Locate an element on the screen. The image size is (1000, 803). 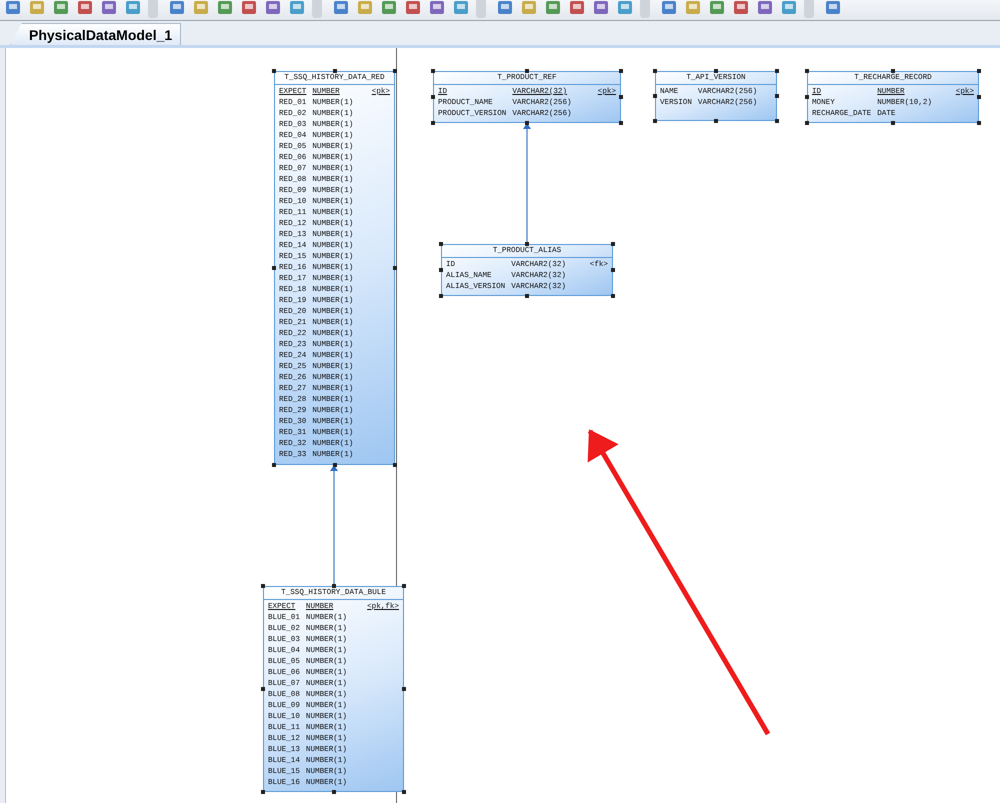
document-tab: PhysicalDataModel_1 is located at coordinates (96, 34).